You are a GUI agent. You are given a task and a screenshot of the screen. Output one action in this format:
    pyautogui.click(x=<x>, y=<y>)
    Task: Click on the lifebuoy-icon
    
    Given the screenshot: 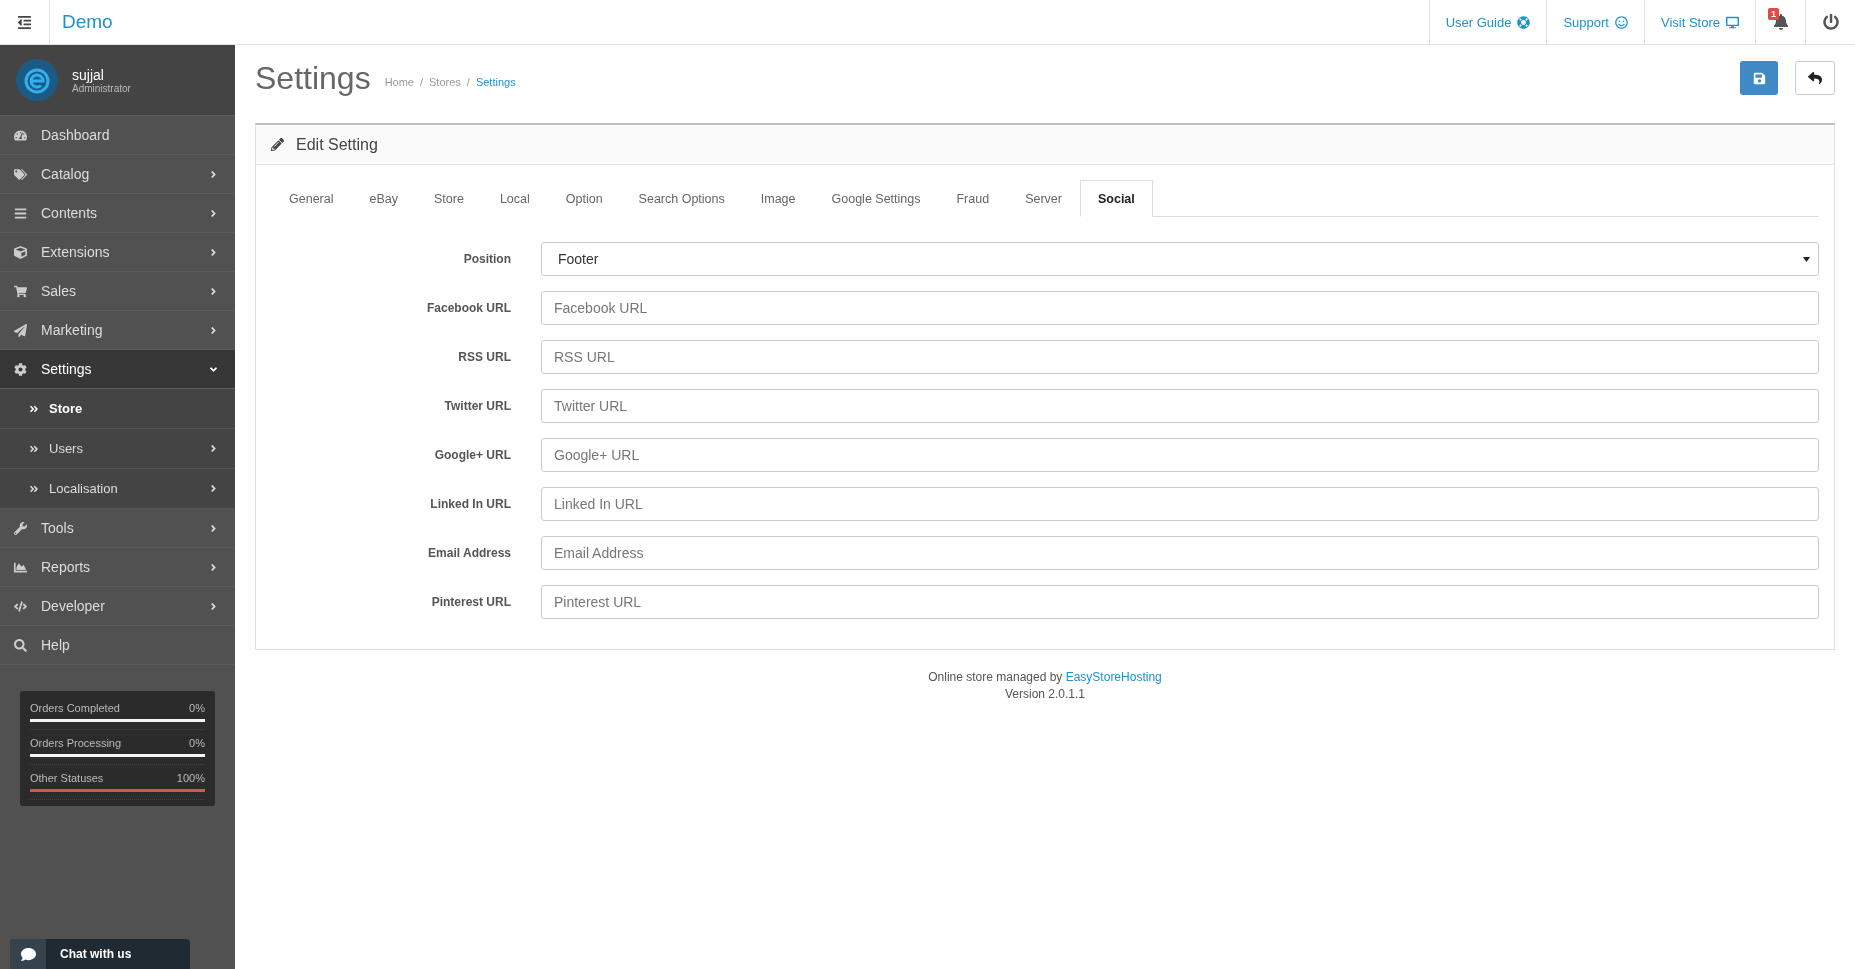 What is the action you would take?
    pyautogui.click(x=1524, y=22)
    